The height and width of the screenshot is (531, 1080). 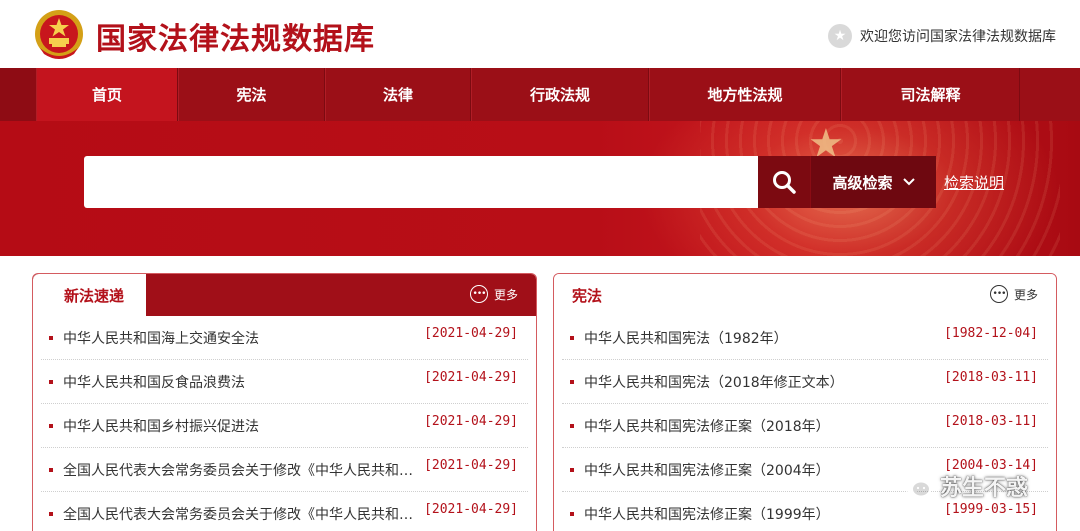 I want to click on national-emblem-icon, so click(x=59, y=34).